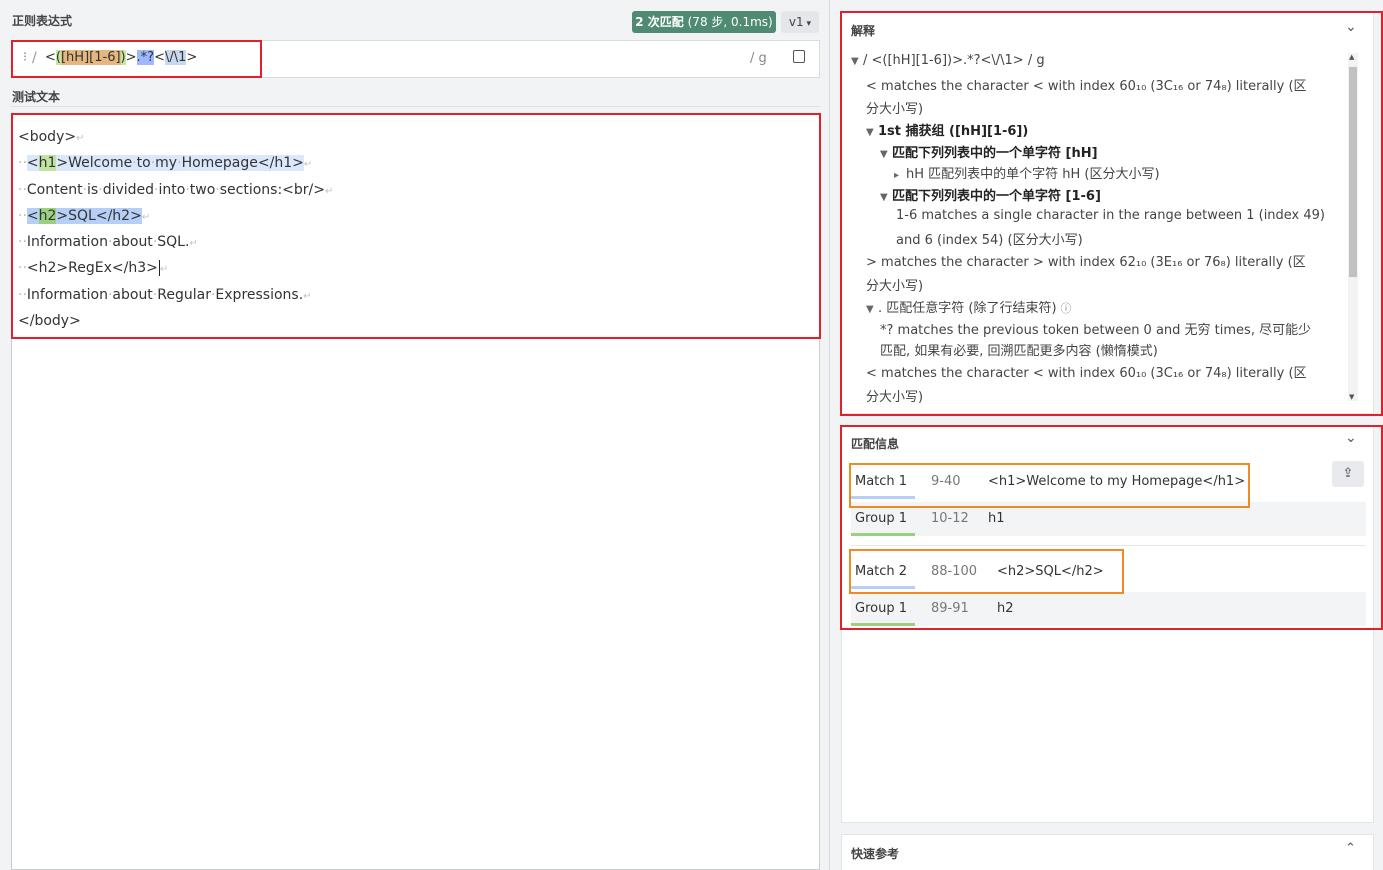 The image size is (1383, 870). What do you see at coordinates (996, 196) in the screenshot?
I see `expl-line-bold: 匹配下列列表中的一个单字符 [1-6]` at bounding box center [996, 196].